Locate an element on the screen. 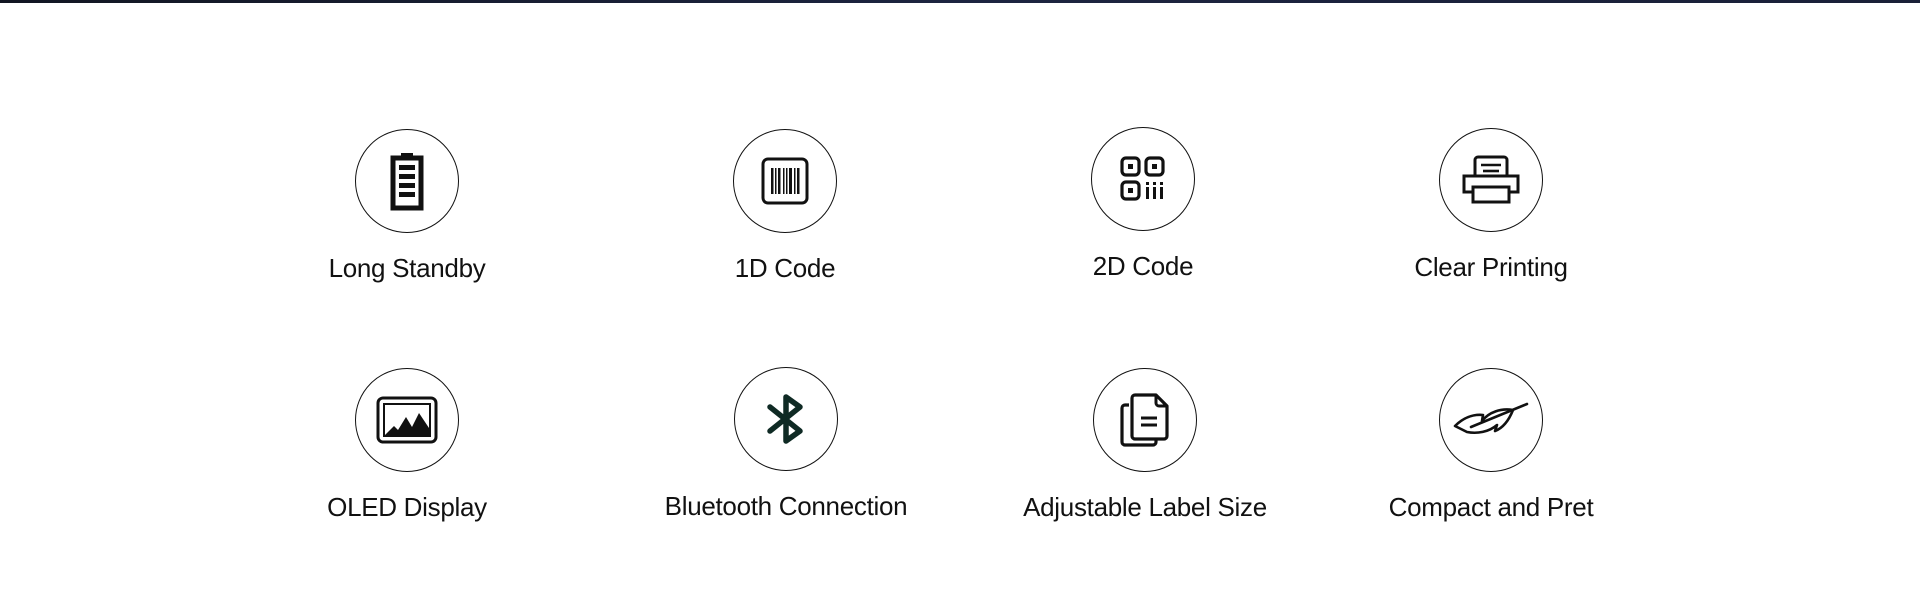 Image resolution: width=1920 pixels, height=613 pixels. printer-icon is located at coordinates (1491, 180).